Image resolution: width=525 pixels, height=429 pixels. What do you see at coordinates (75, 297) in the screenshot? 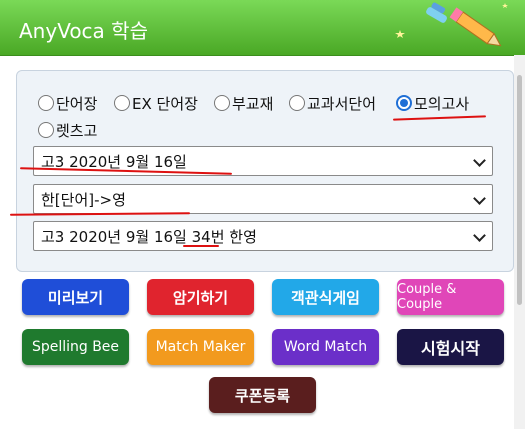
I see `preview-button: 미리보기` at bounding box center [75, 297].